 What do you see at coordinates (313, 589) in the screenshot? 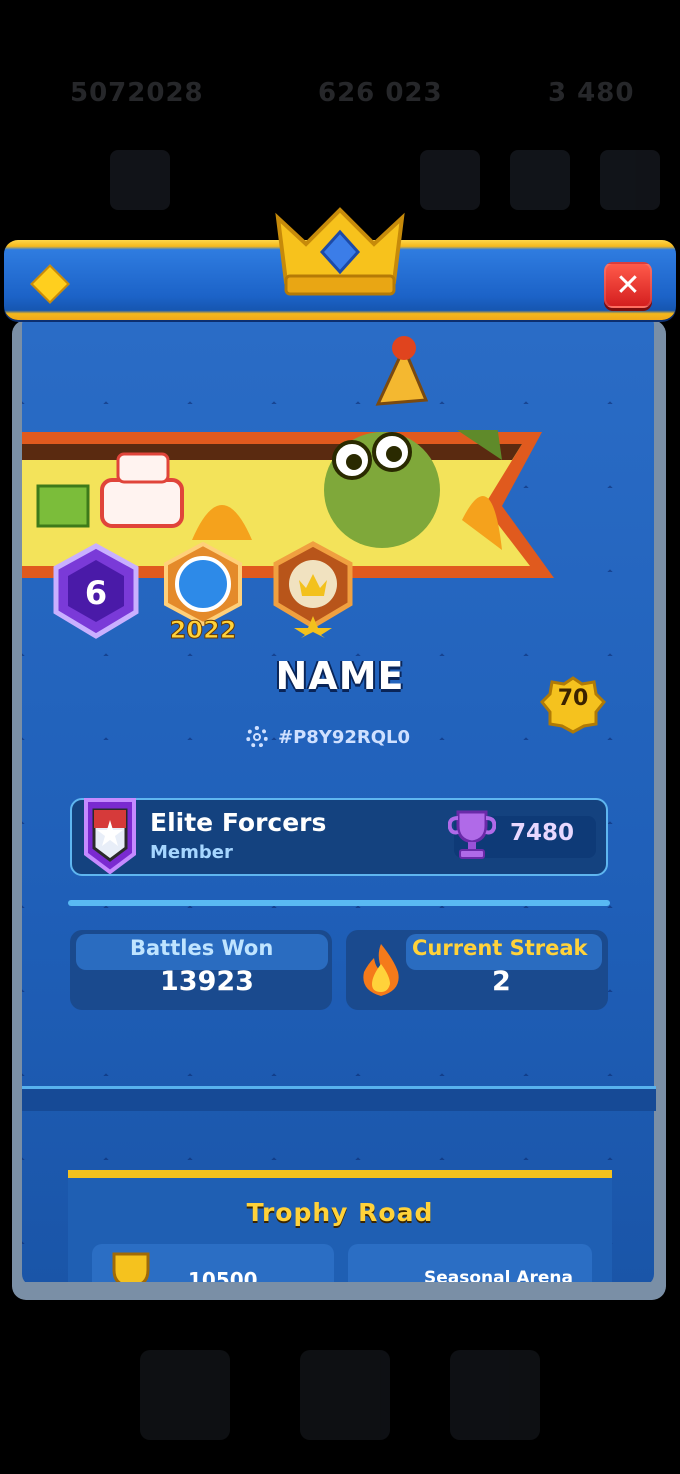
I see `crown-badge` at bounding box center [313, 589].